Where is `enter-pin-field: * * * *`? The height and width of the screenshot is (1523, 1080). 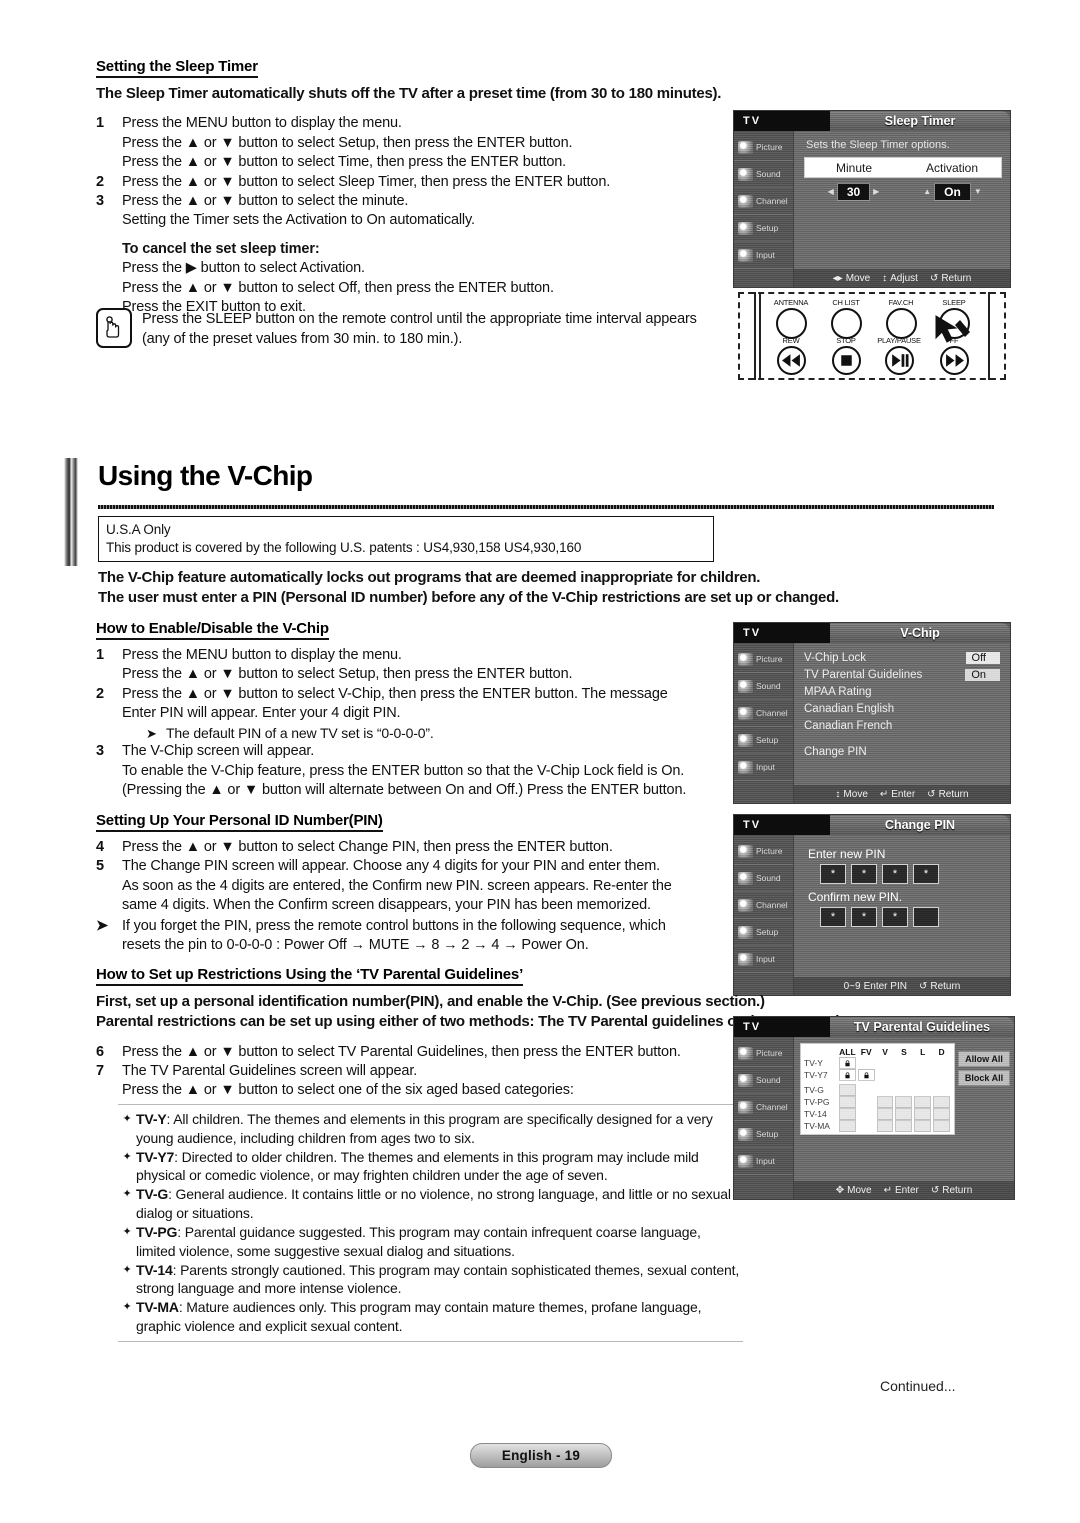
enter-pin-field: * * * * is located at coordinates (911, 874).